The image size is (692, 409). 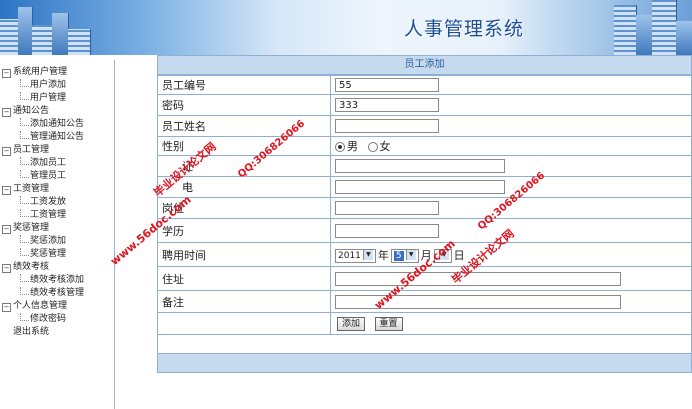 What do you see at coordinates (420, 166) in the screenshot?
I see `id-card-input` at bounding box center [420, 166].